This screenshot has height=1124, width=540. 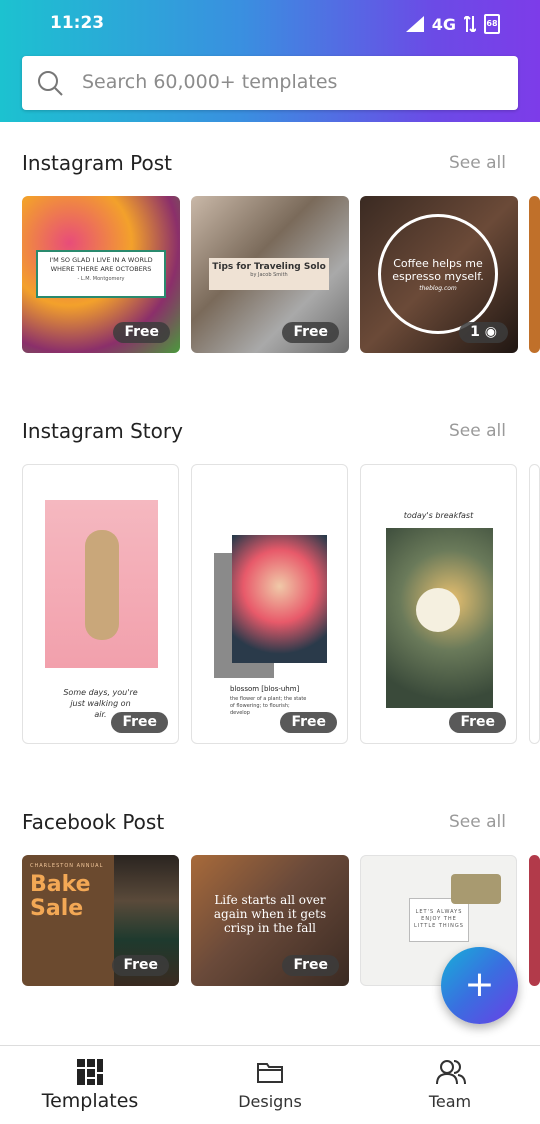 What do you see at coordinates (451, 1072) in the screenshot?
I see `team-icon` at bounding box center [451, 1072].